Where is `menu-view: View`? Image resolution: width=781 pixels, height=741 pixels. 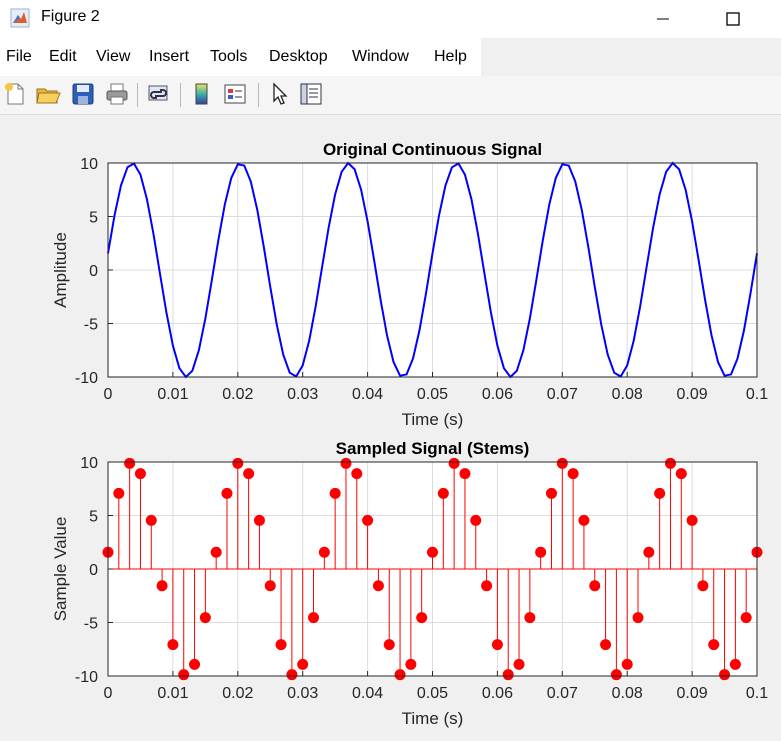 menu-view: View is located at coordinates (113, 57).